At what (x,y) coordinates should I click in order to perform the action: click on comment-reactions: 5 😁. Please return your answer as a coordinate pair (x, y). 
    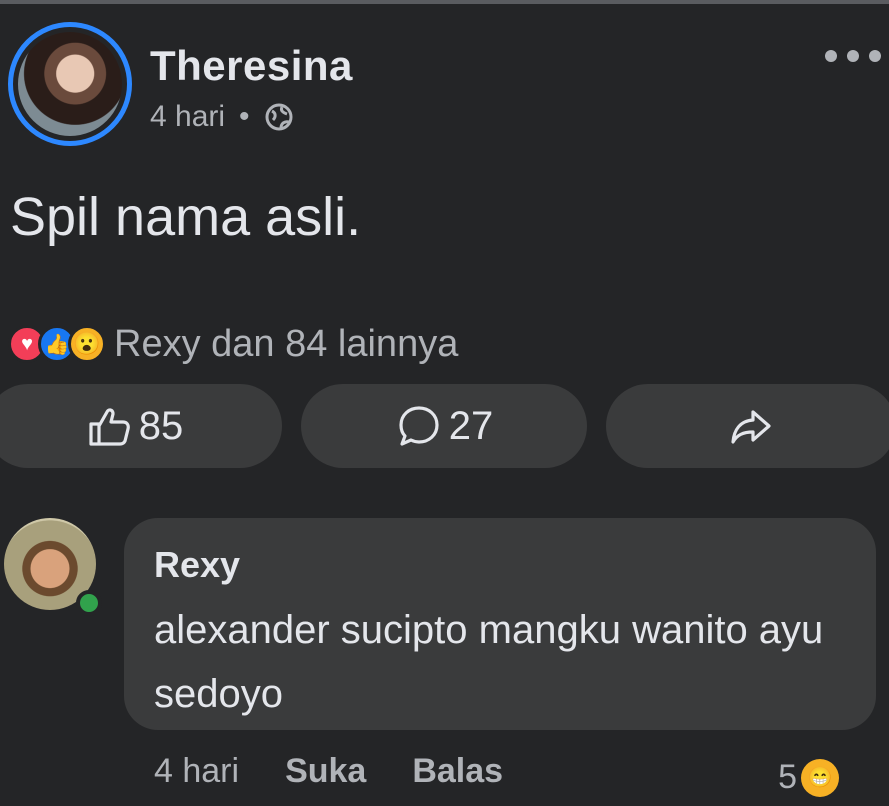
    Looking at the image, I should click on (808, 777).